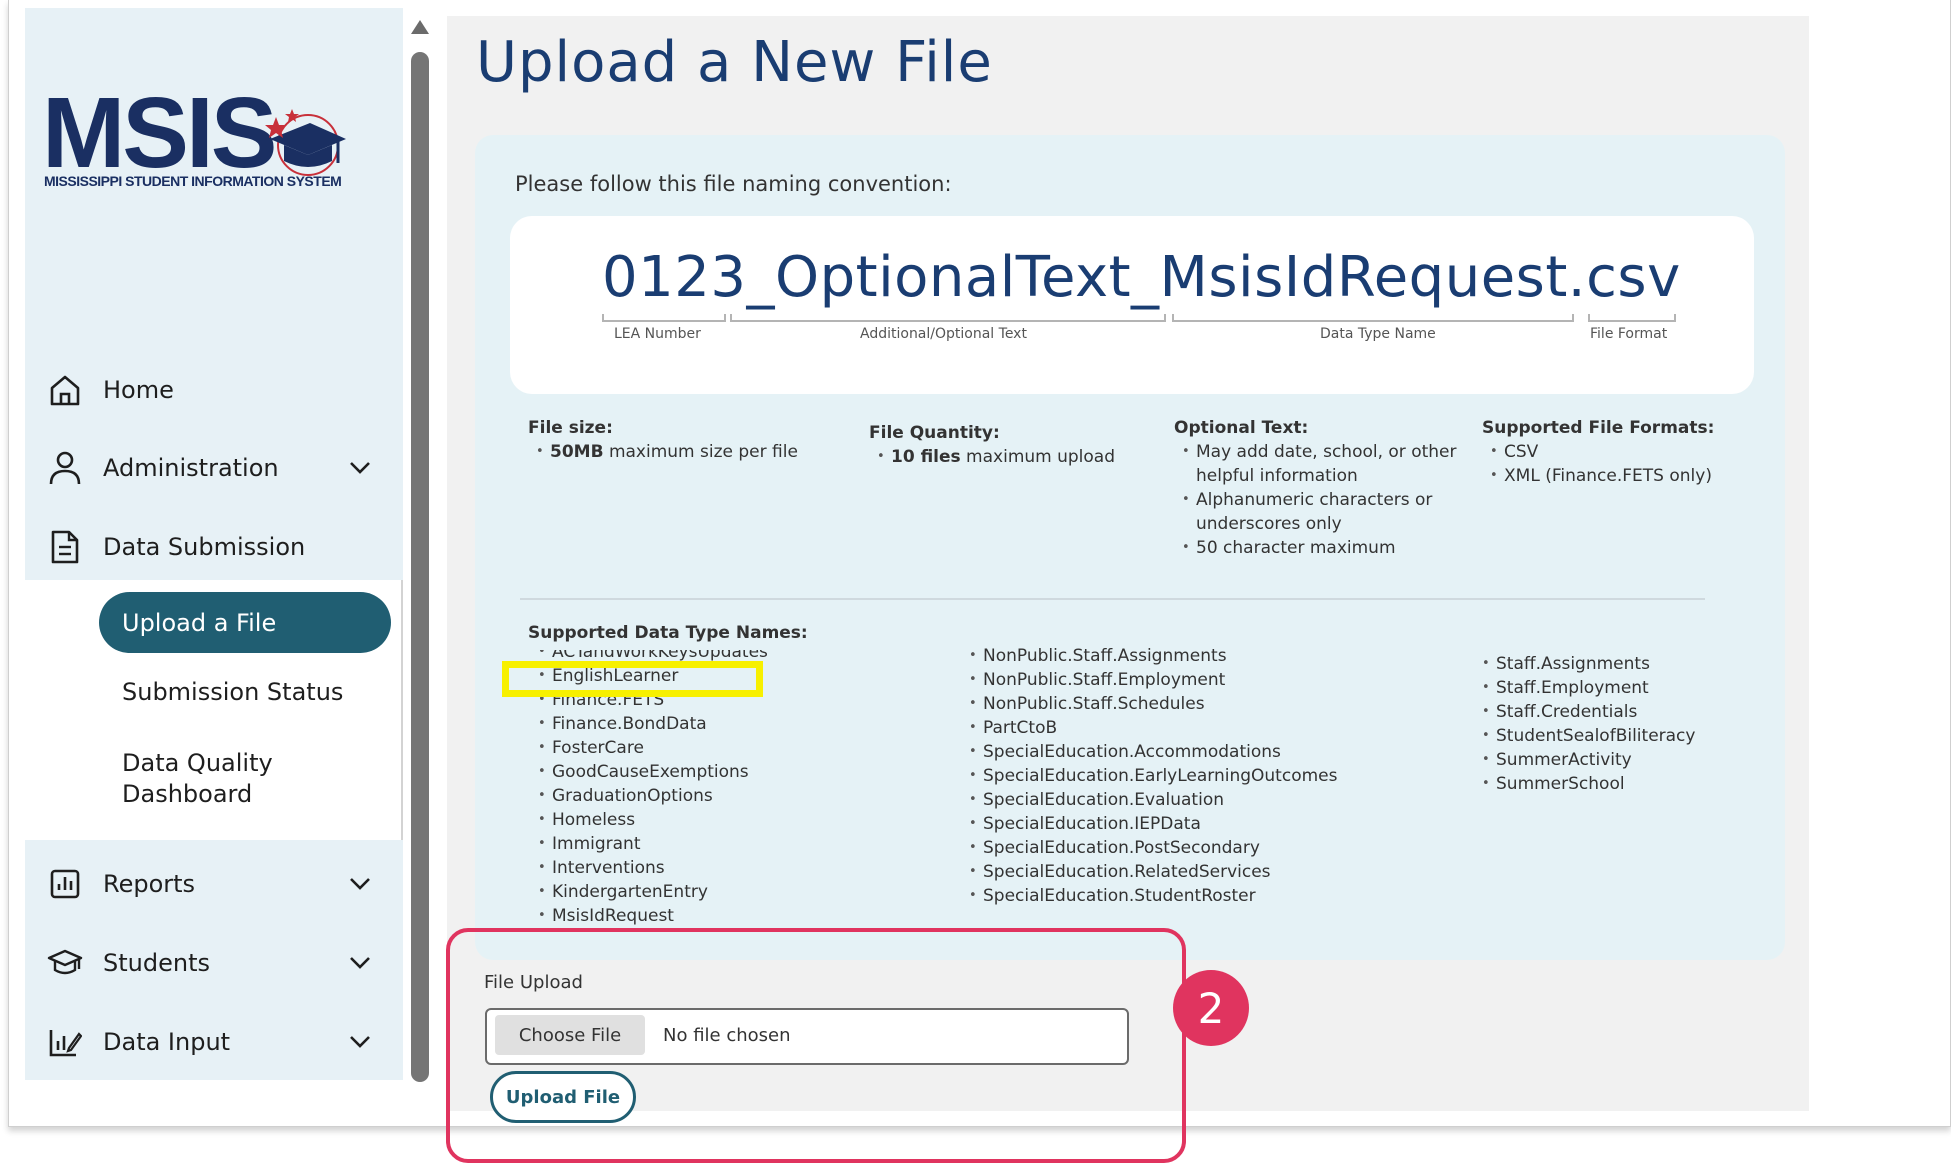 Image resolution: width=1951 pixels, height=1163 pixels. I want to click on bracket-optional, so click(948, 318).